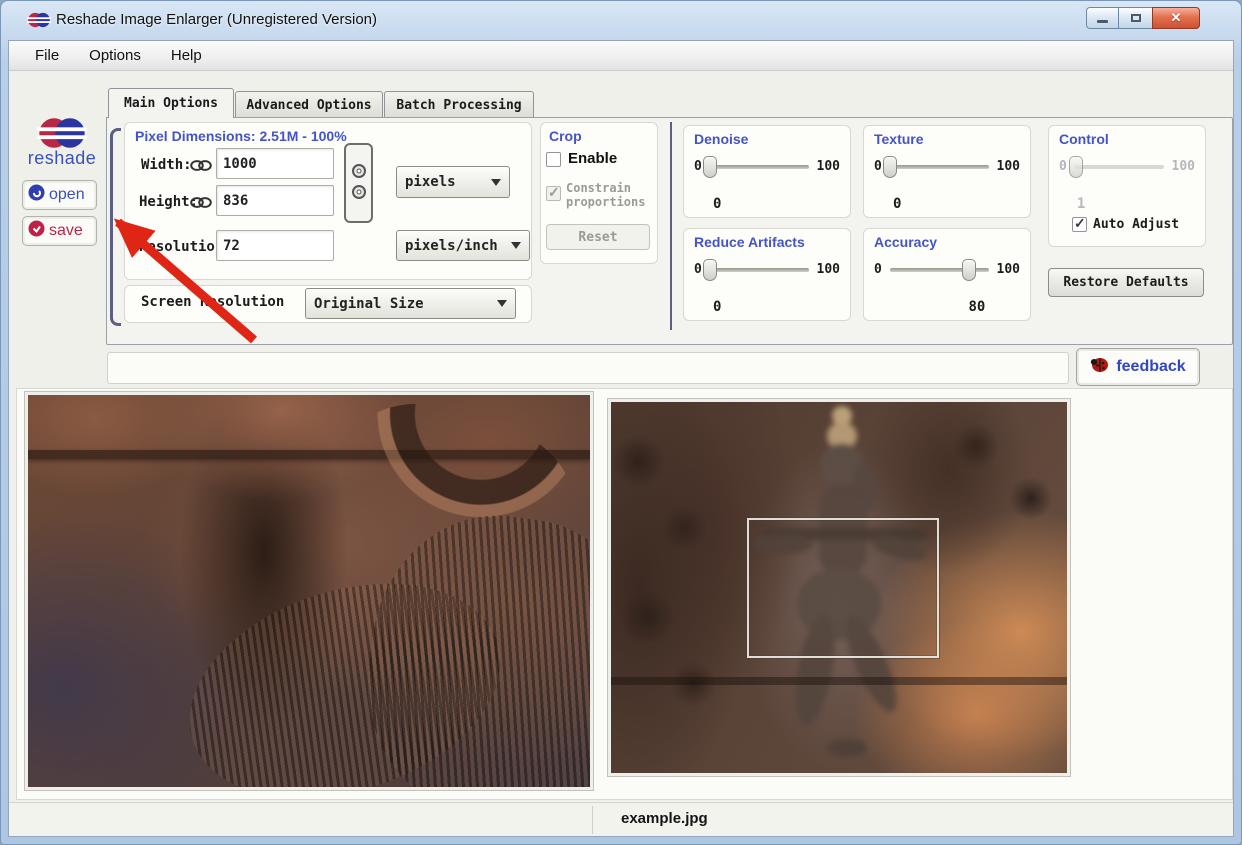 The image size is (1242, 845). I want to click on accuracy-slider-thumb, so click(968, 269).